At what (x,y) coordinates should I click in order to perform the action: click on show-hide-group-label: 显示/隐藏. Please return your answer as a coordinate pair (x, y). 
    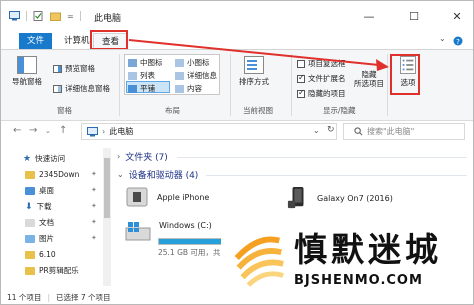
    Looking at the image, I should click on (339, 110).